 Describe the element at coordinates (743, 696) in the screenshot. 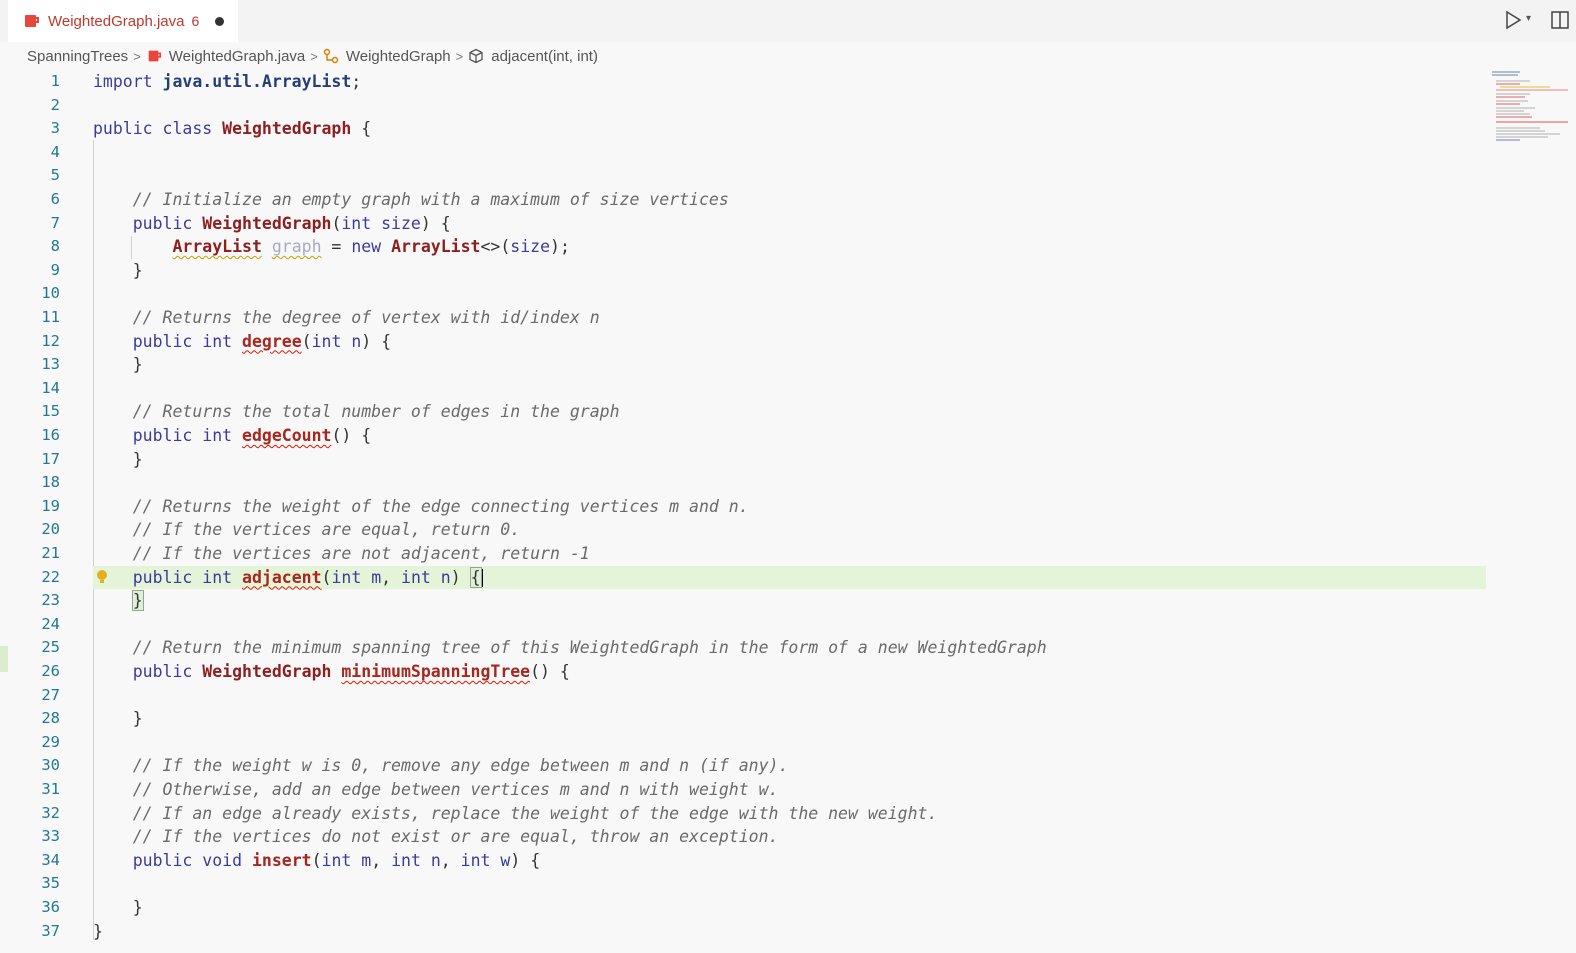

I see `code-line: 27` at that location.